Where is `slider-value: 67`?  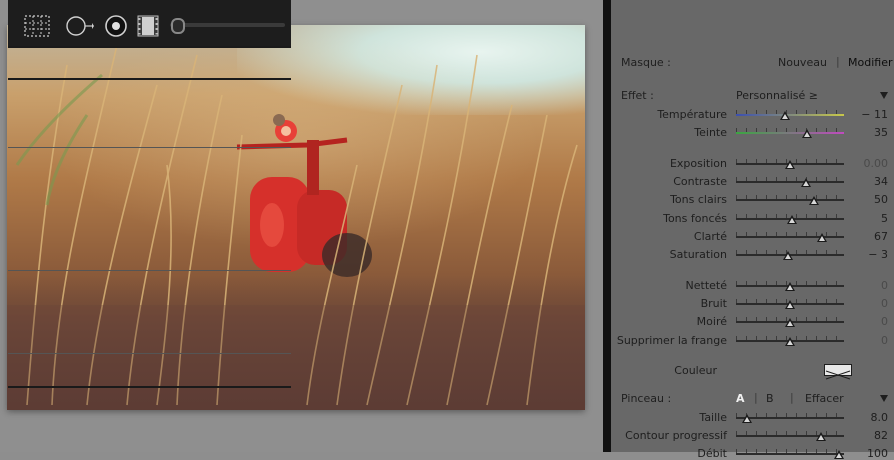
slider-value: 67 is located at coordinates (868, 236).